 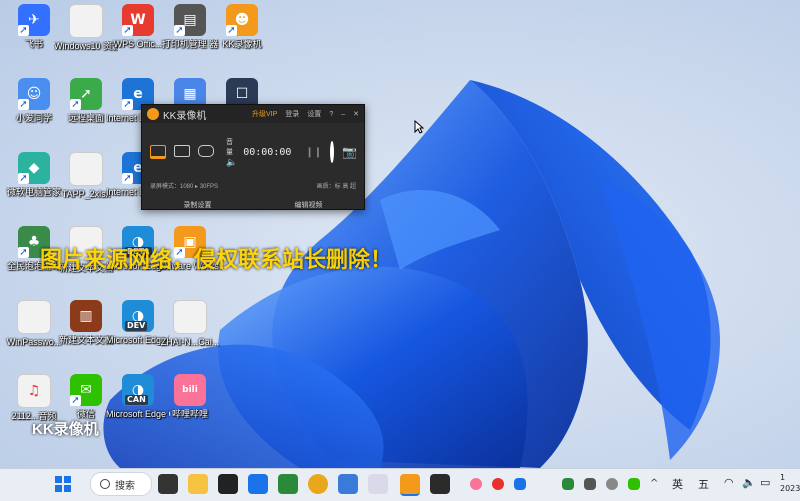 I want to click on icon-label: KK录像机, so click(x=242, y=44).